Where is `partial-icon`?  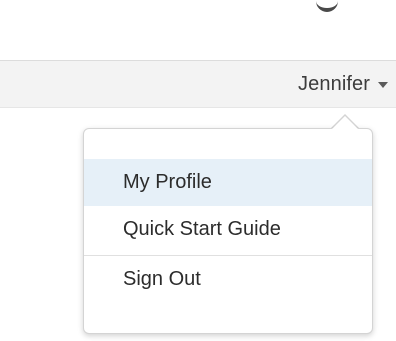 partial-icon is located at coordinates (327, 6).